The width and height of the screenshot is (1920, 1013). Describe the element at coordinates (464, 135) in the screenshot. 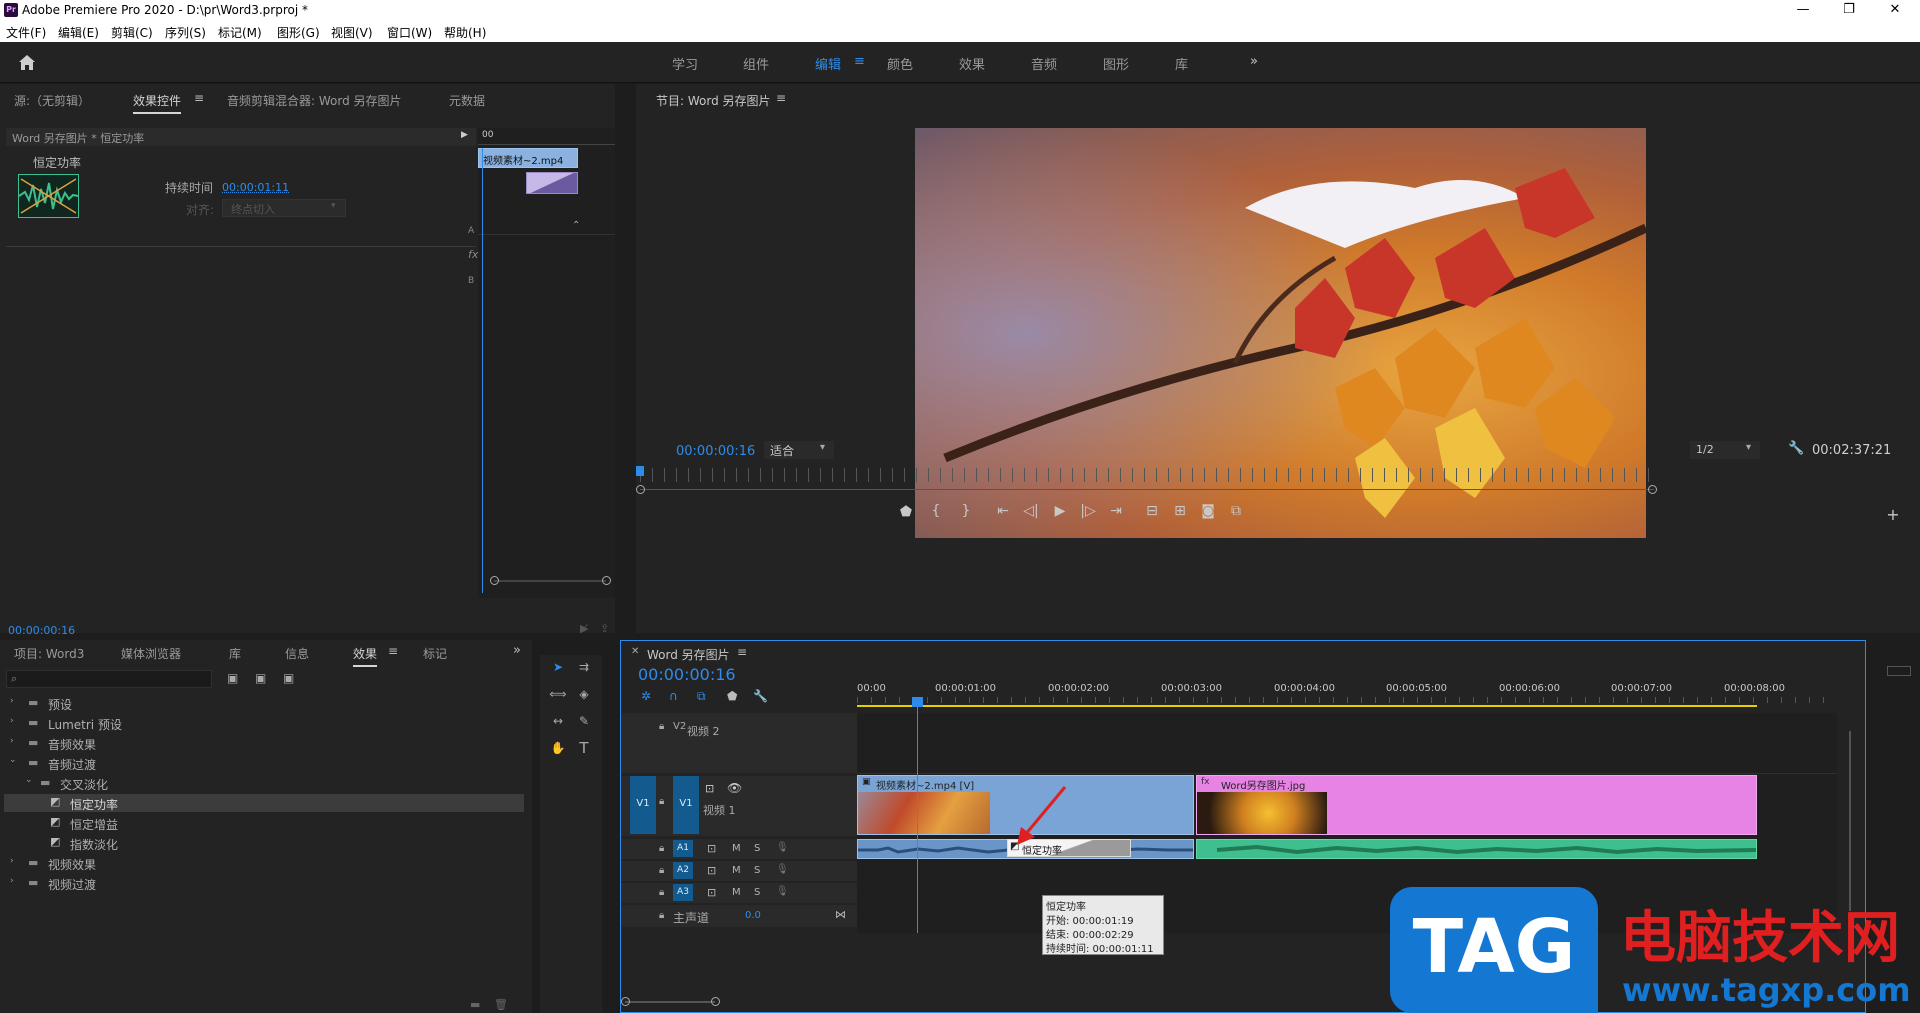

I see `play-arrow-icon: ▶` at that location.